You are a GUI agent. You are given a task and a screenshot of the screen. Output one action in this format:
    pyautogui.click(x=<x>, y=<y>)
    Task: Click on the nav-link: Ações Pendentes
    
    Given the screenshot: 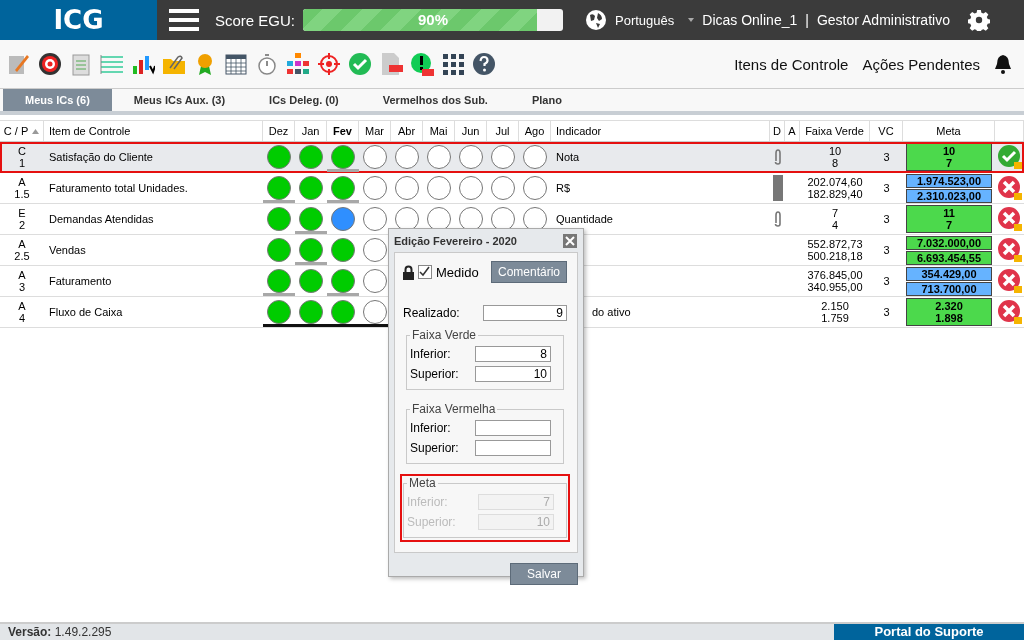 What is the action you would take?
    pyautogui.click(x=921, y=64)
    